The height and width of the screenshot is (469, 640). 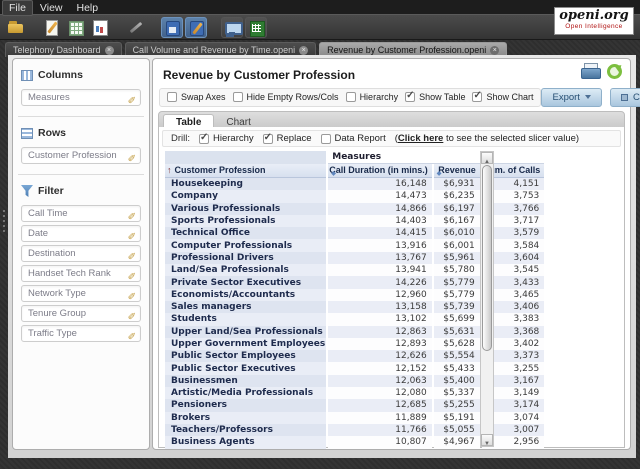 What do you see at coordinates (502, 96) in the screenshot?
I see `option-show-chart: Show Chart` at bounding box center [502, 96].